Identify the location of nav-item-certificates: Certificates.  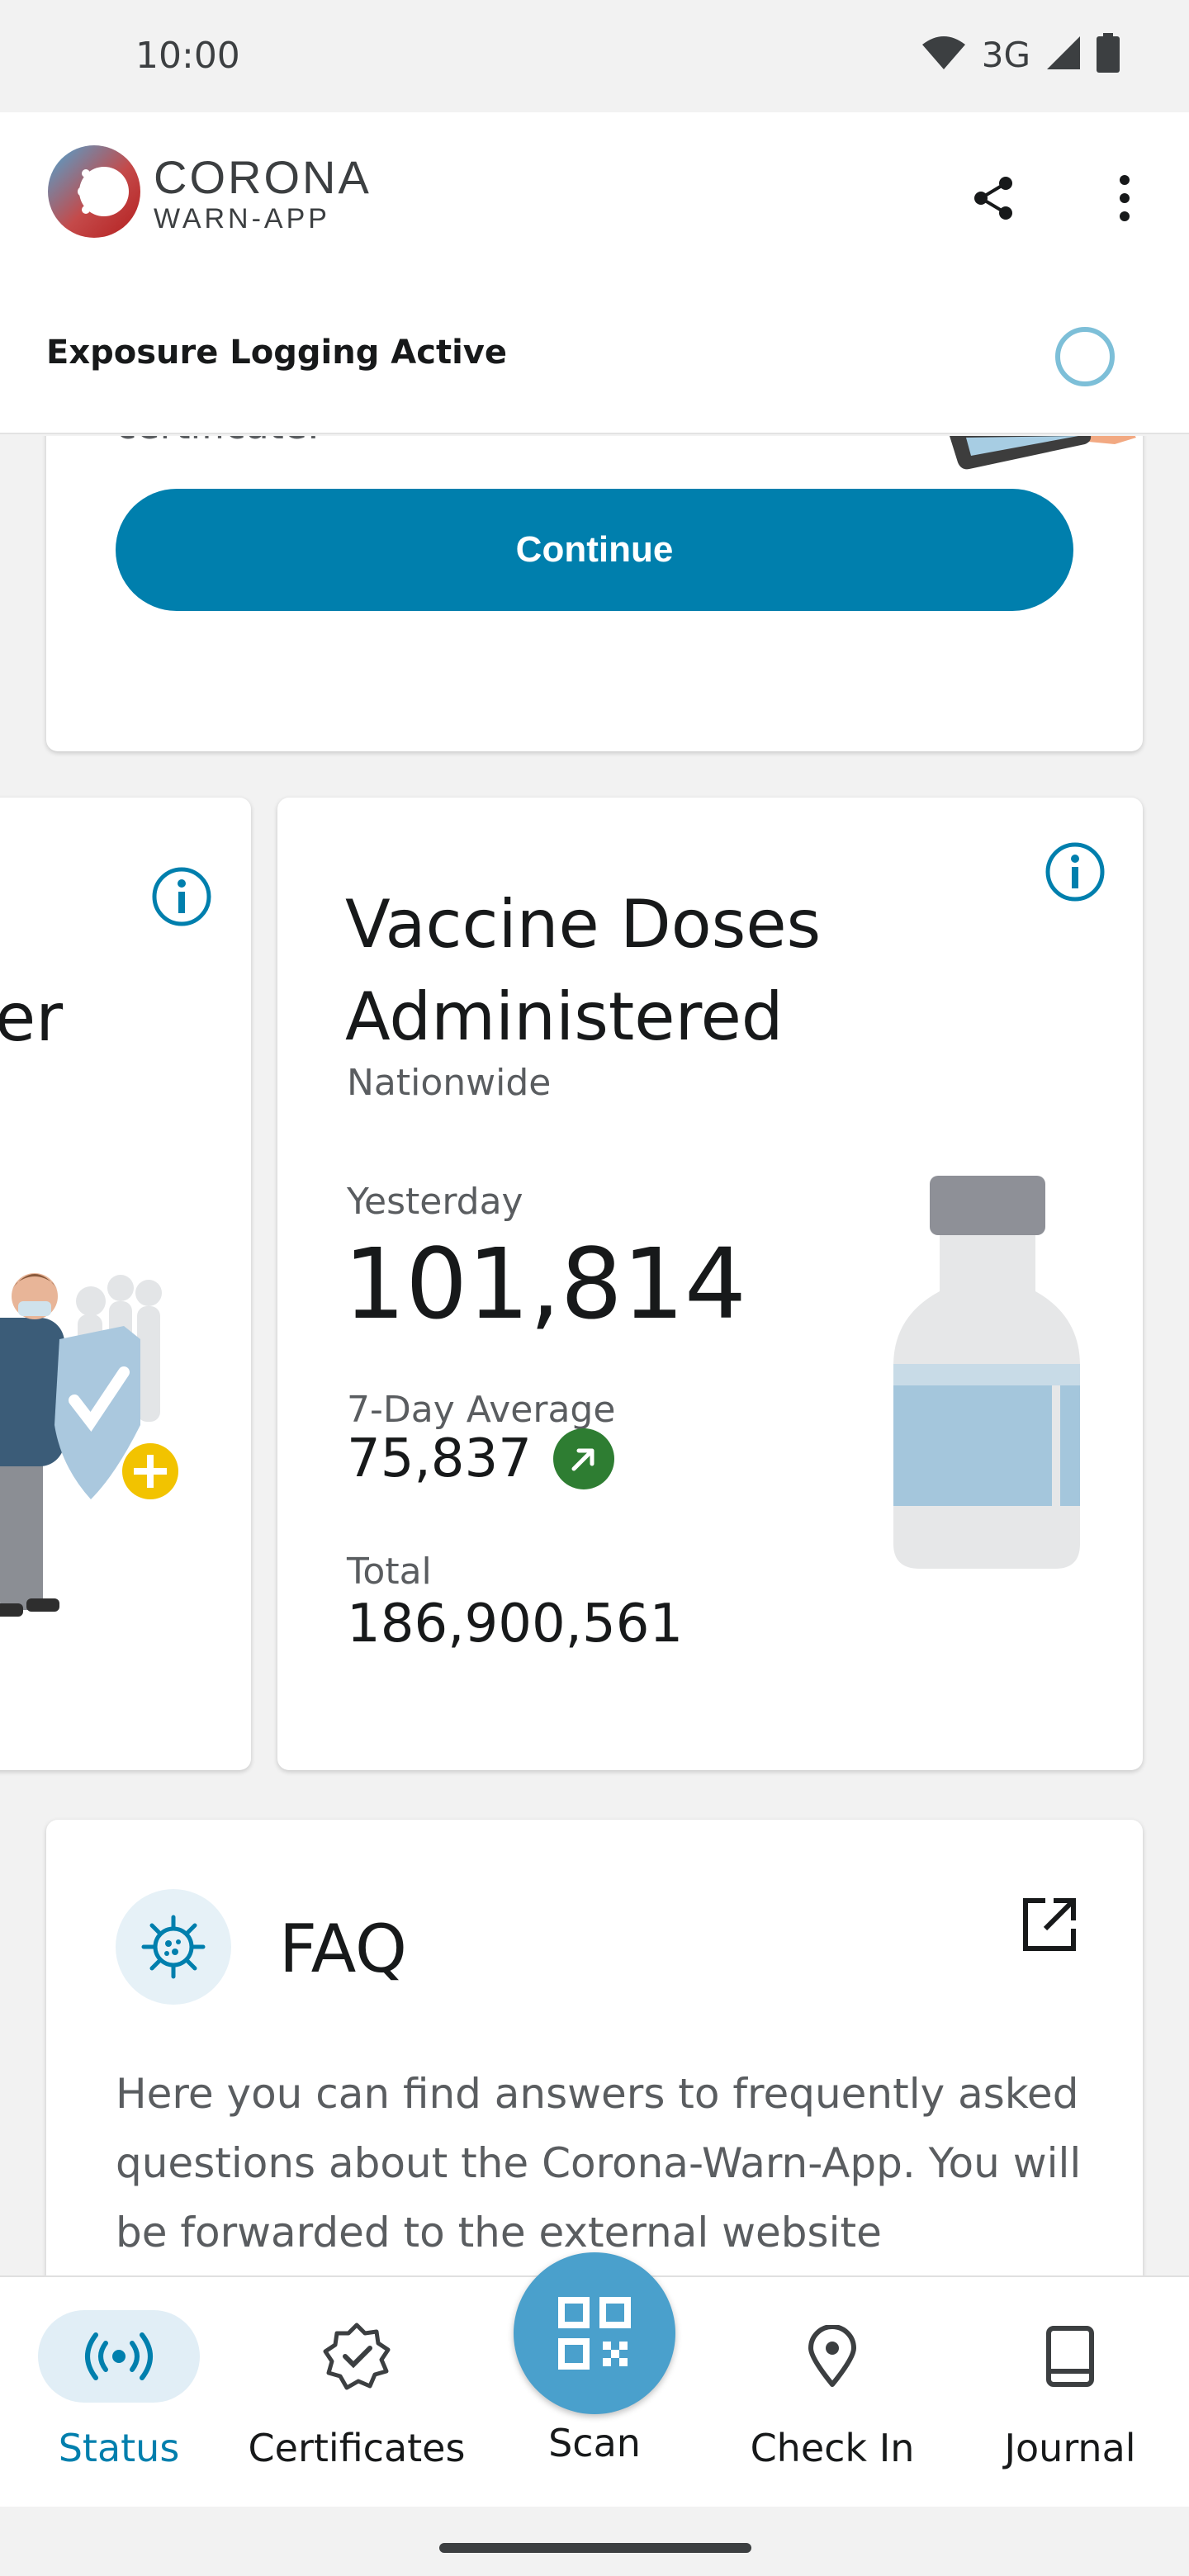
(357, 2401).